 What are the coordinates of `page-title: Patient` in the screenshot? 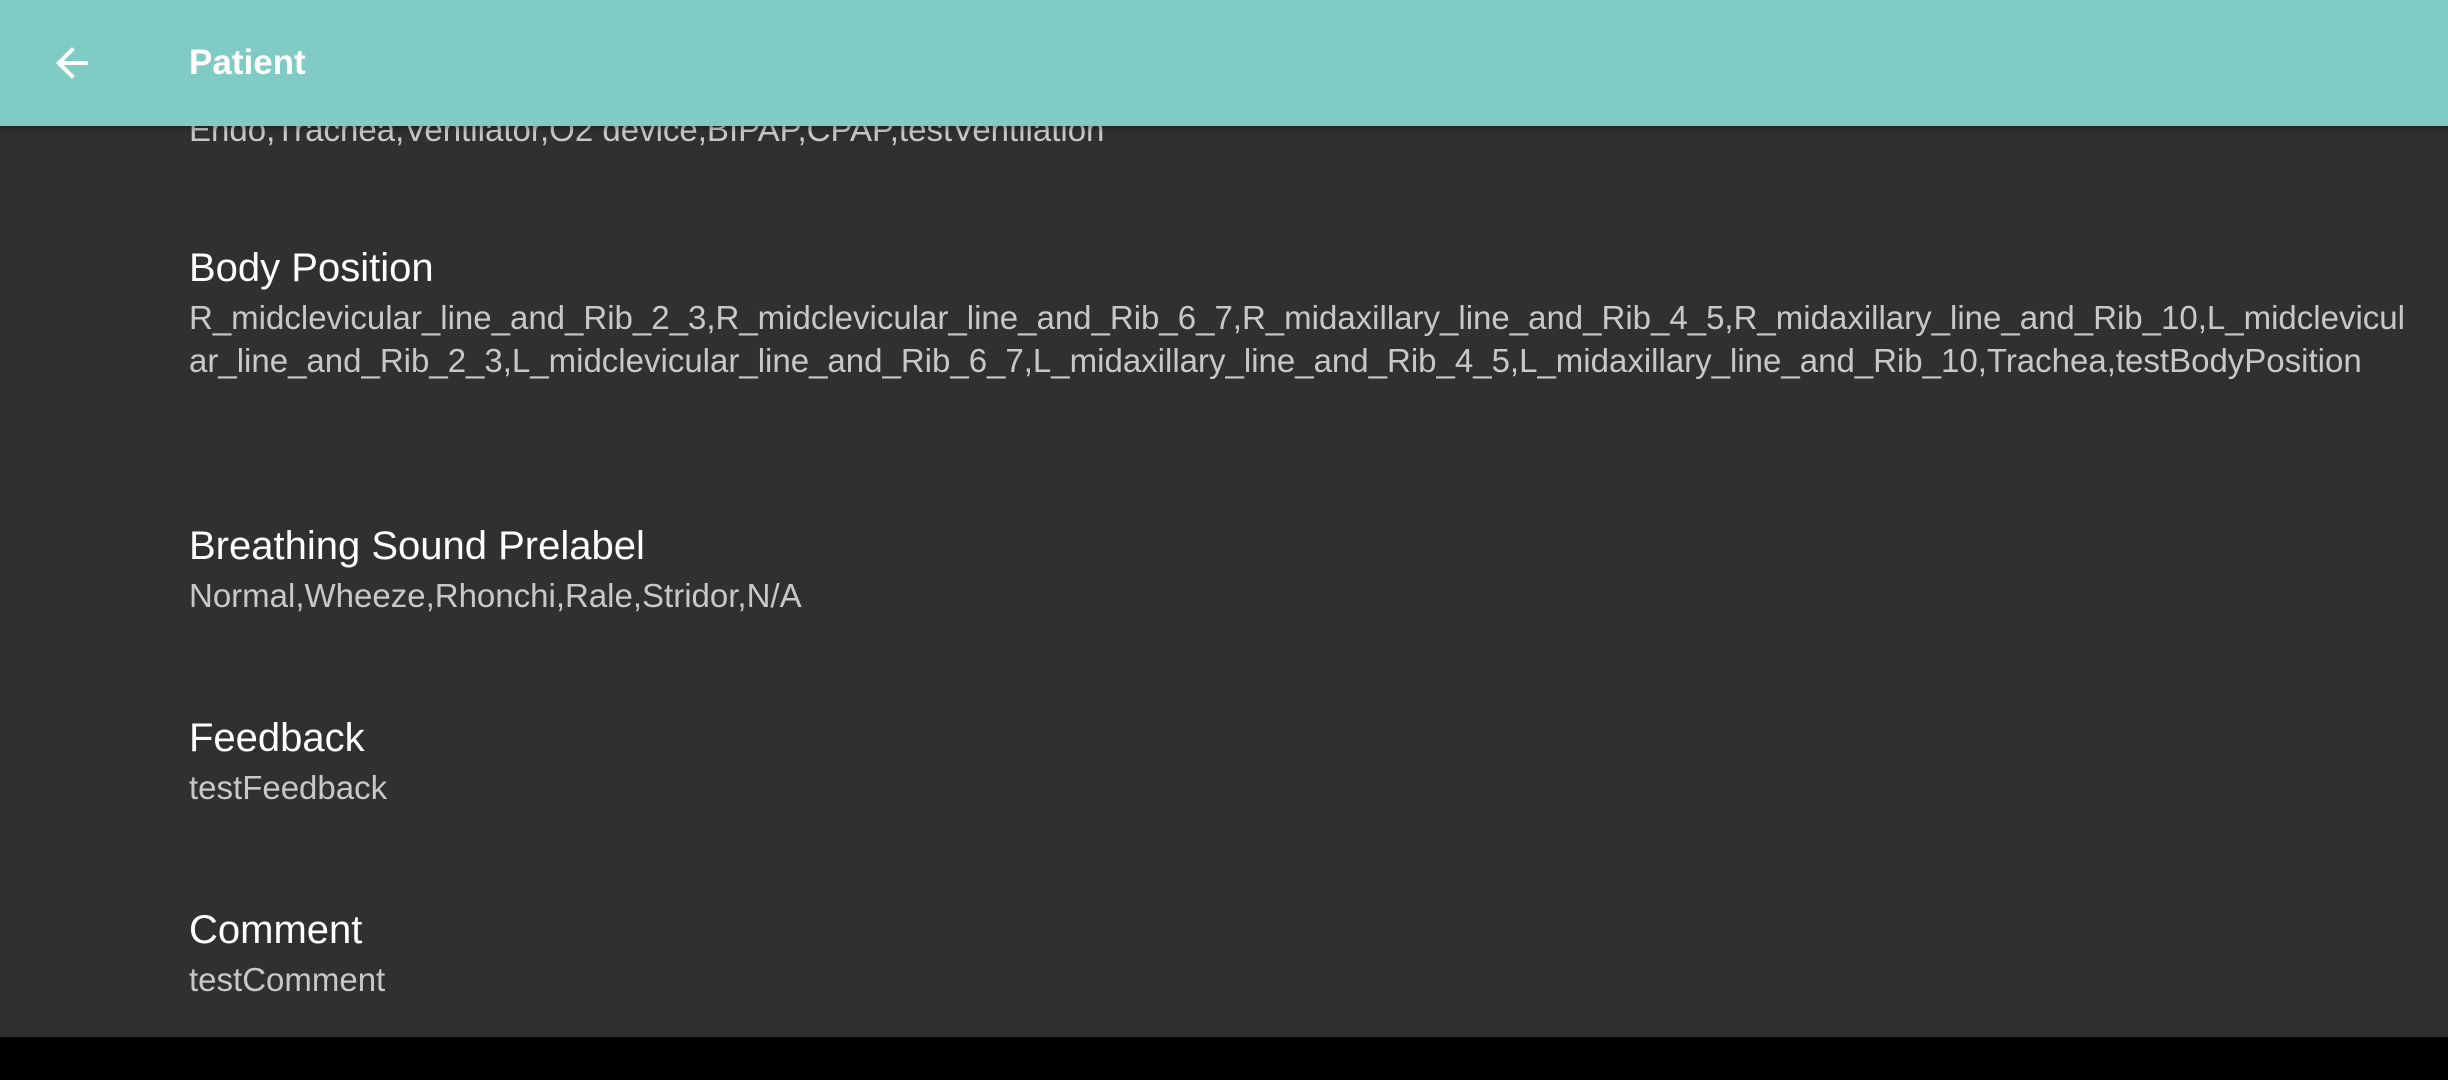 It's located at (247, 62).